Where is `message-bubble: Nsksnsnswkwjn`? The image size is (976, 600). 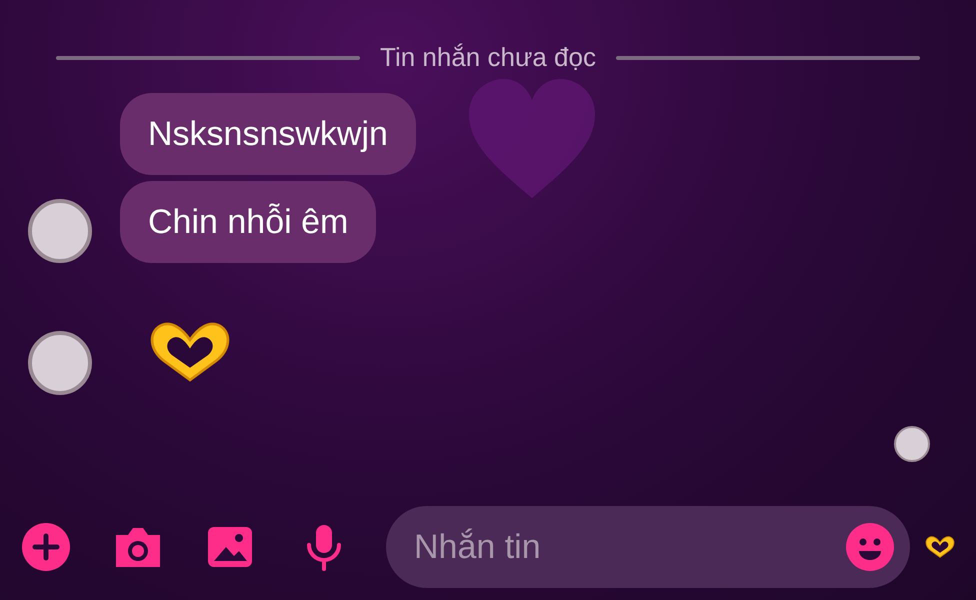 message-bubble: Nsksnsnswkwjn is located at coordinates (268, 134).